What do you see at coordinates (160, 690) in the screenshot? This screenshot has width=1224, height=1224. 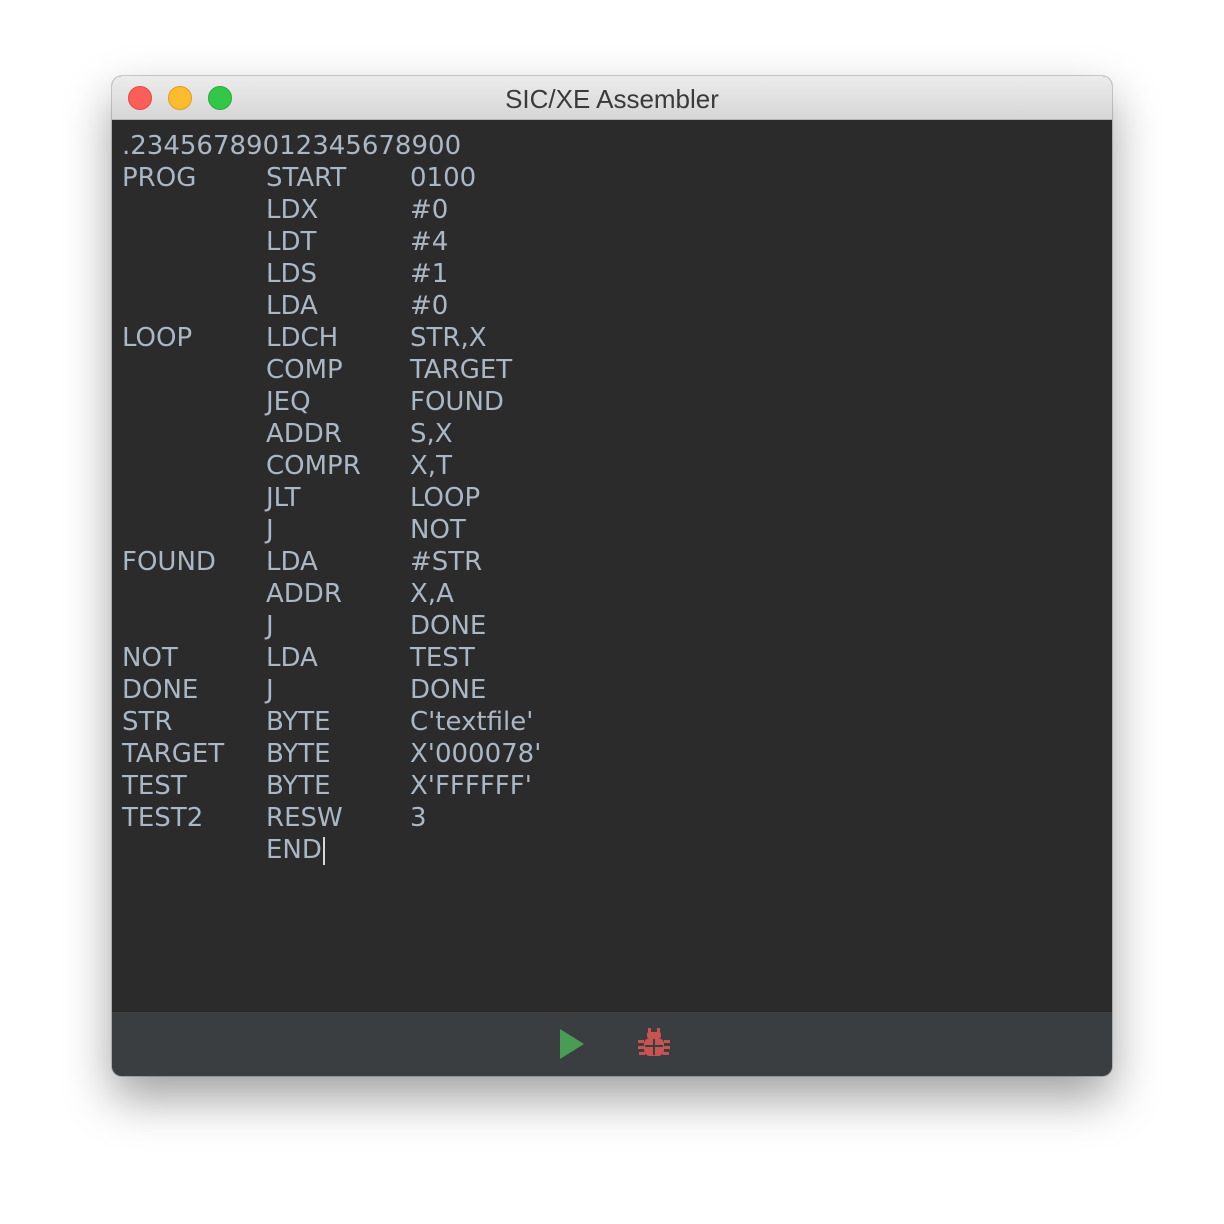 I see `label-field: DONE` at bounding box center [160, 690].